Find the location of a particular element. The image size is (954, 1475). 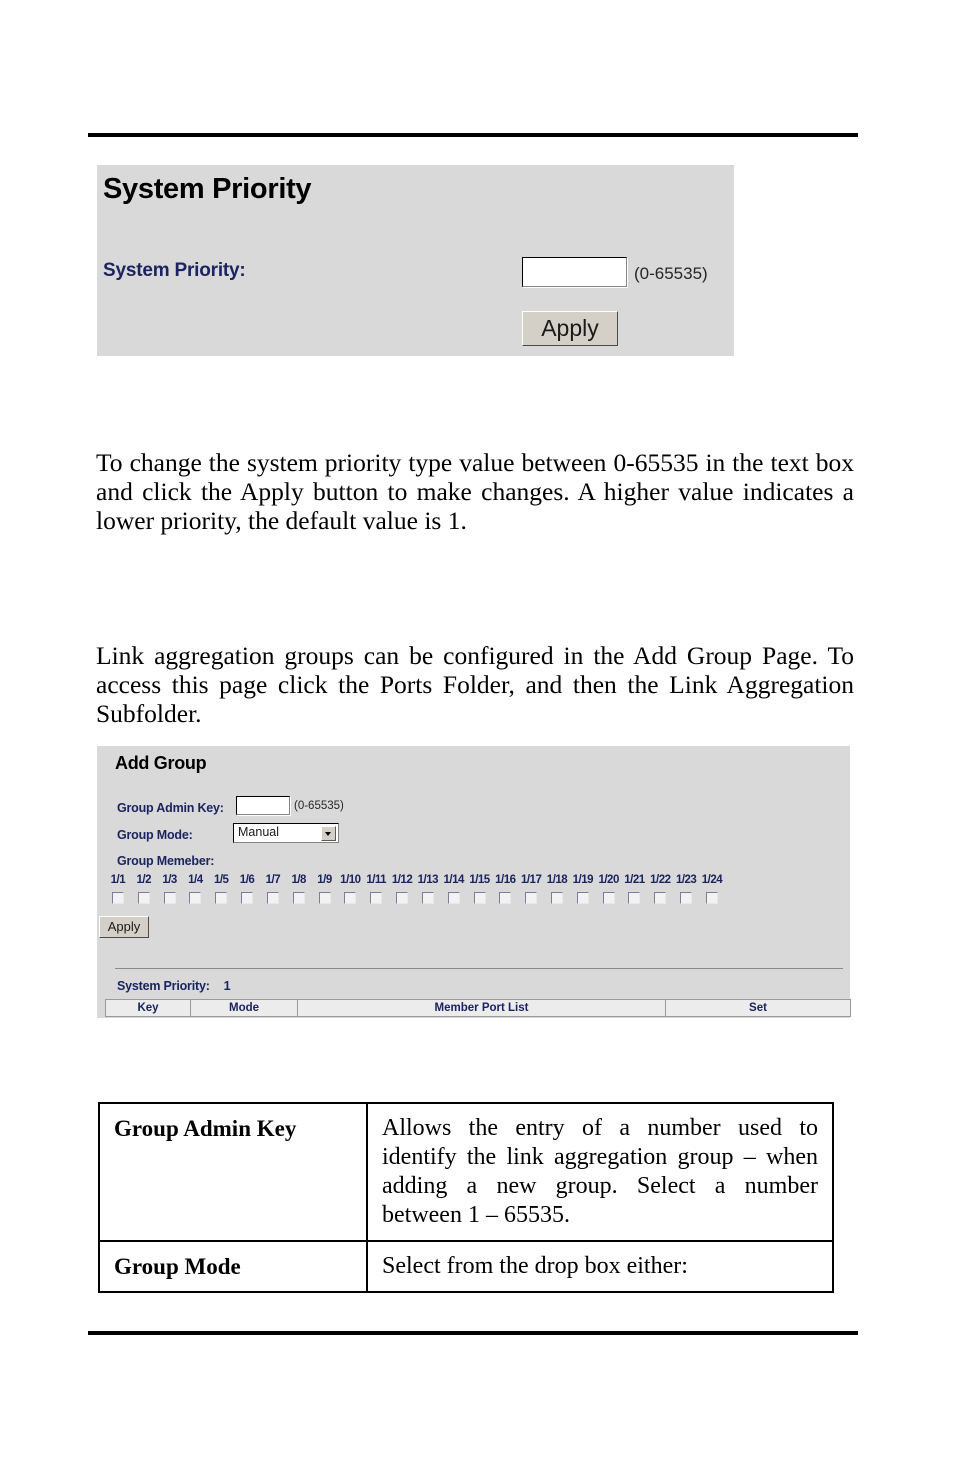

port-column-1-9: 1/9 is located at coordinates (325, 891).